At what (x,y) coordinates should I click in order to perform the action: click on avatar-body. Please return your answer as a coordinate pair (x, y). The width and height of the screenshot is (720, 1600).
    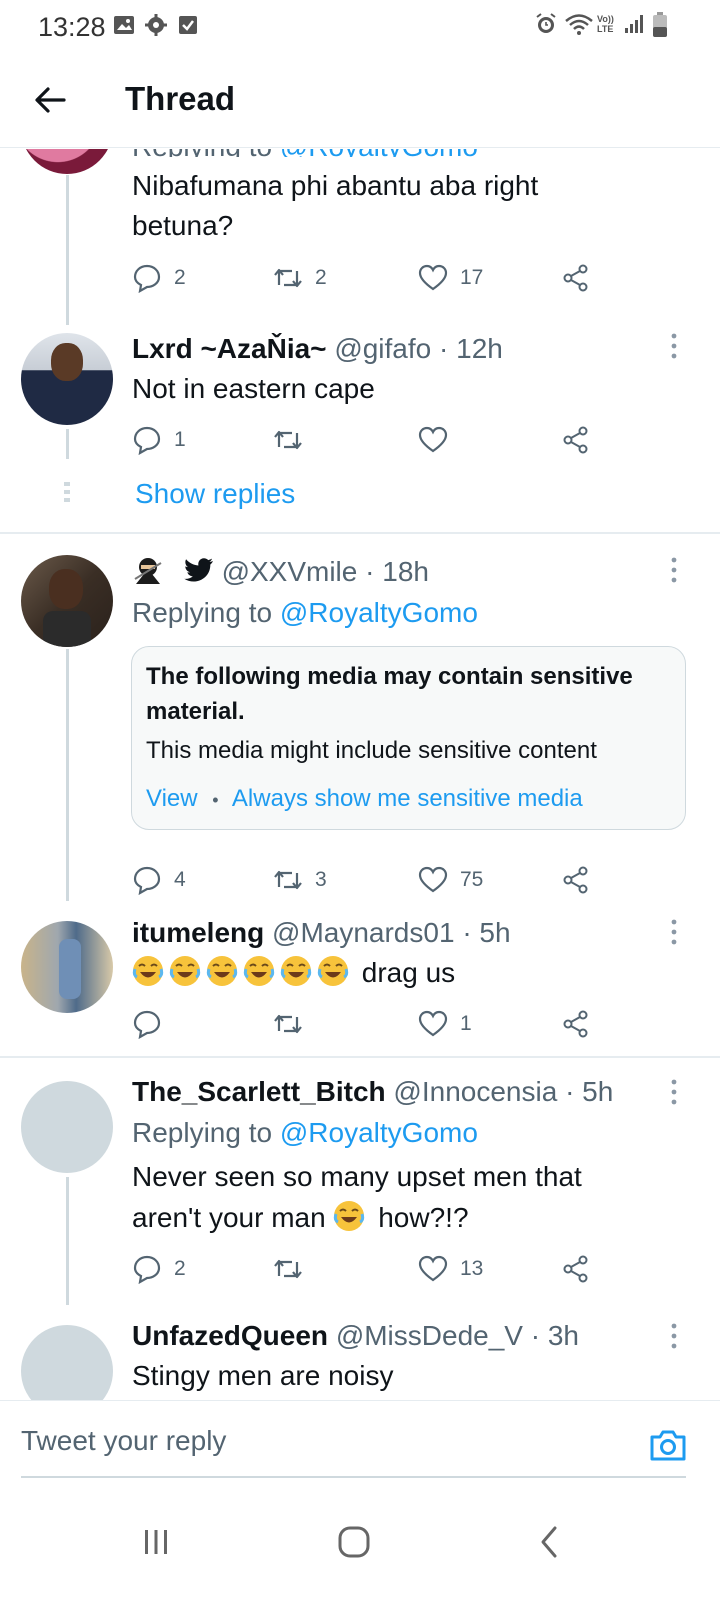
    Looking at the image, I should click on (67, 629).